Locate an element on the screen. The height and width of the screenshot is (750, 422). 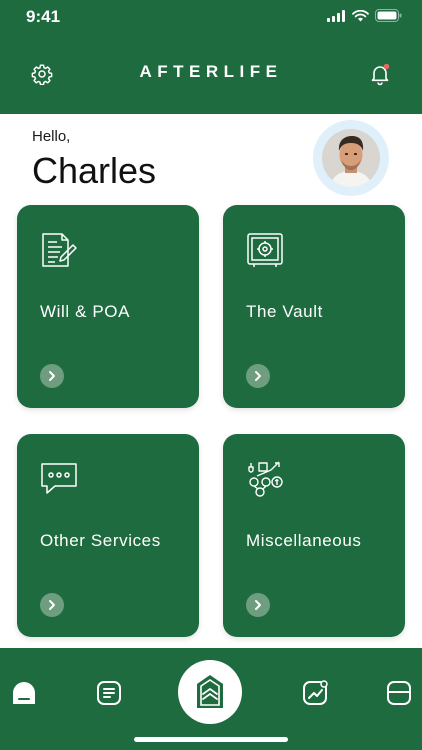
wifi-icon is located at coordinates (360, 15).